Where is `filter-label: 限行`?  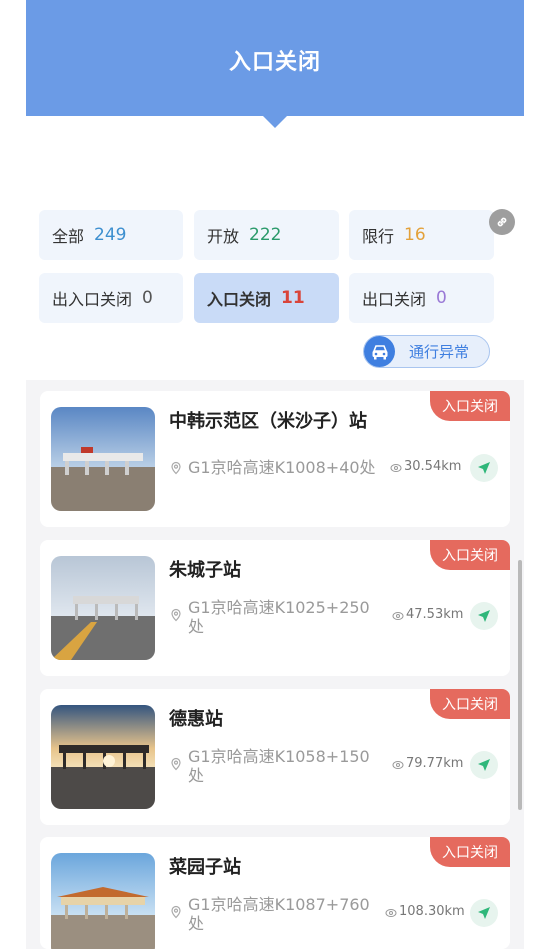 filter-label: 限行 is located at coordinates (378, 236).